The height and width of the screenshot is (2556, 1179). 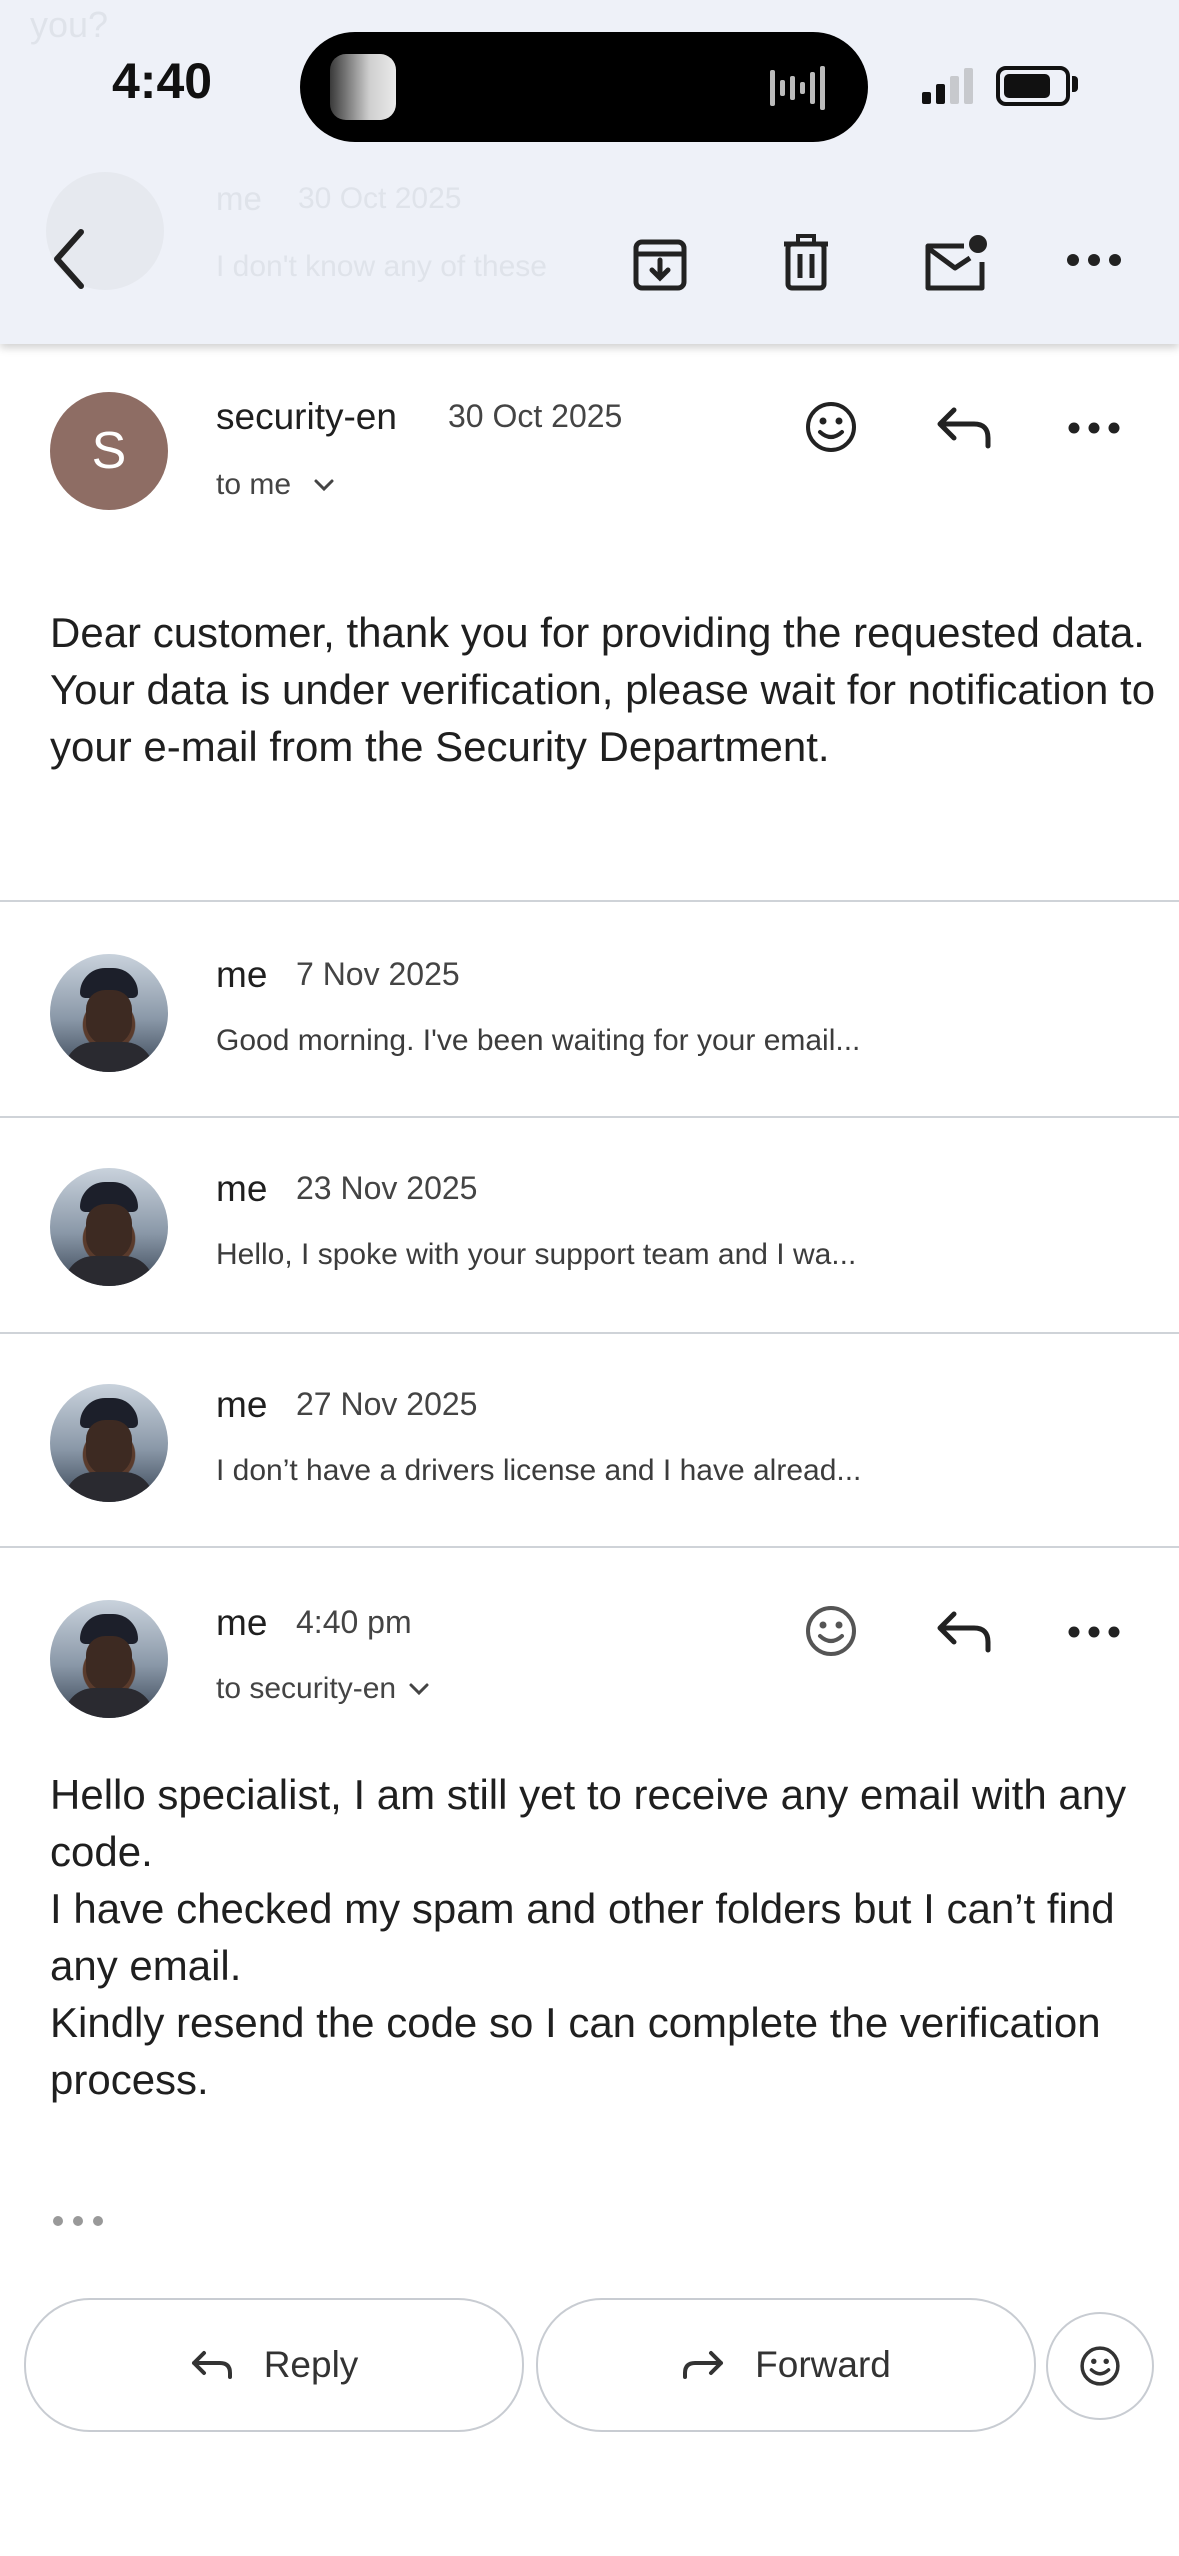 I want to click on background-preview-text: you?, so click(x=69, y=24).